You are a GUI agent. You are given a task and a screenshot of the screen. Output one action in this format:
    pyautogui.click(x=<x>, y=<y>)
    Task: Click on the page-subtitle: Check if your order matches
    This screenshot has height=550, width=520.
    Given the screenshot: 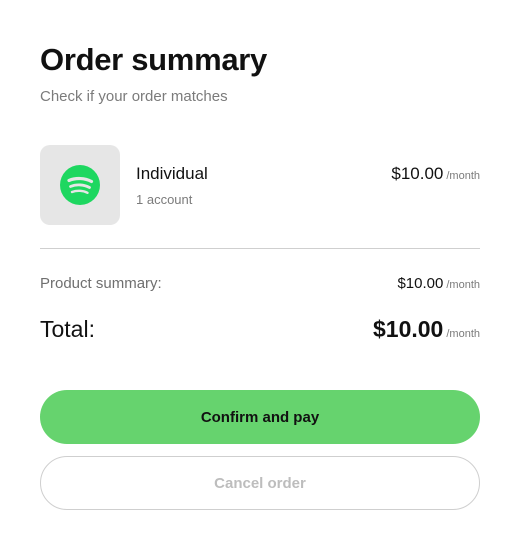 What is the action you would take?
    pyautogui.click(x=134, y=96)
    